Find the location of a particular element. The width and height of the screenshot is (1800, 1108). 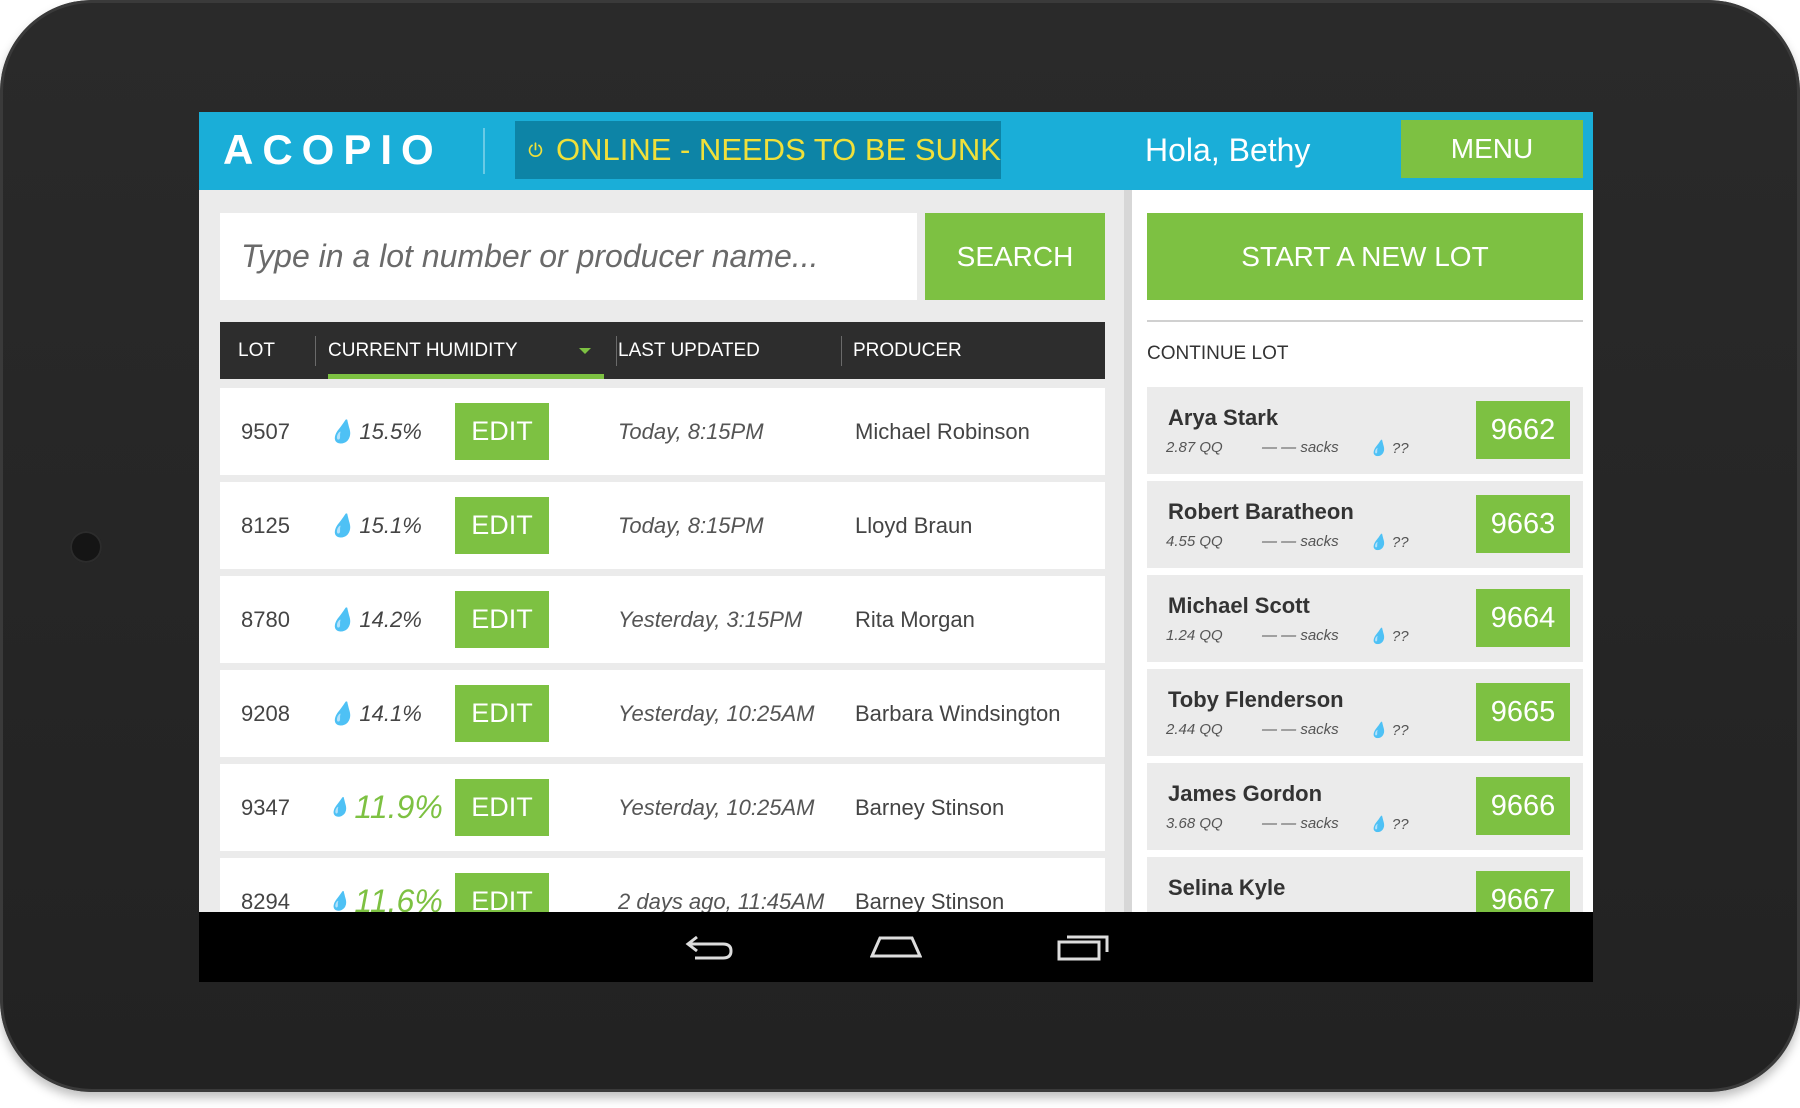

active-sort-indicator is located at coordinates (466, 376).